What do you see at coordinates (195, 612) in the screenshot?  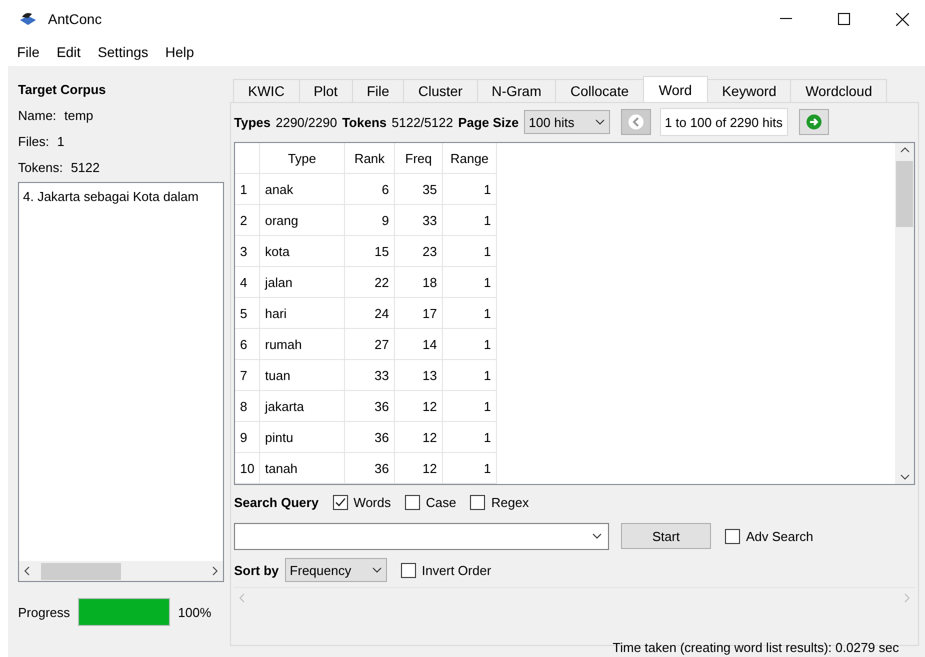 I see `progress-reading: 100%` at bounding box center [195, 612].